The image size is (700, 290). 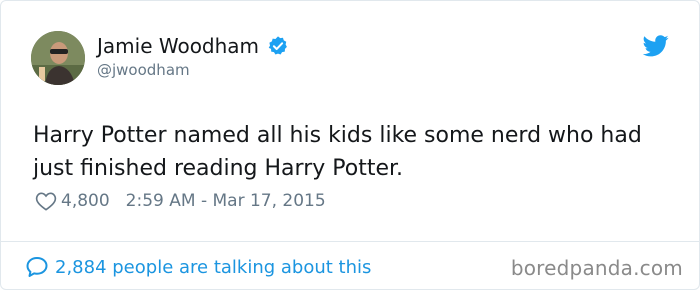 I want to click on divider, so click(x=350, y=241).